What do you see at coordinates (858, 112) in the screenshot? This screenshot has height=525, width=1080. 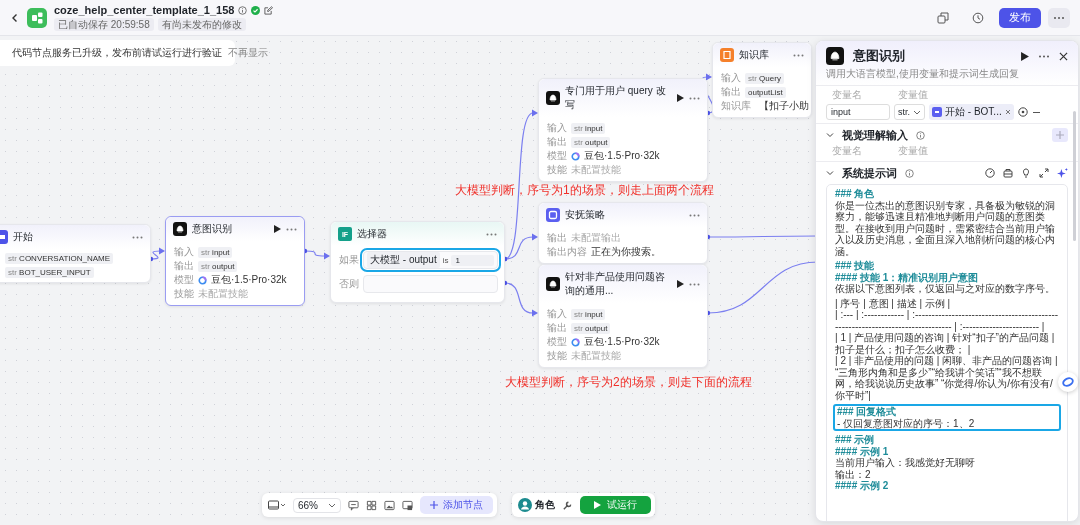 I see `variable-name-field: input` at bounding box center [858, 112].